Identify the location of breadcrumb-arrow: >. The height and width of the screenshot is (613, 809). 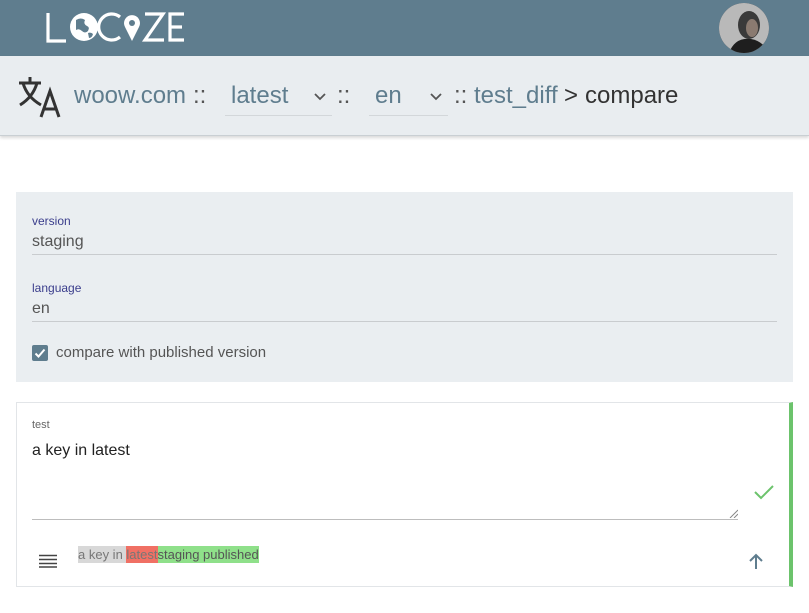
(571, 95).